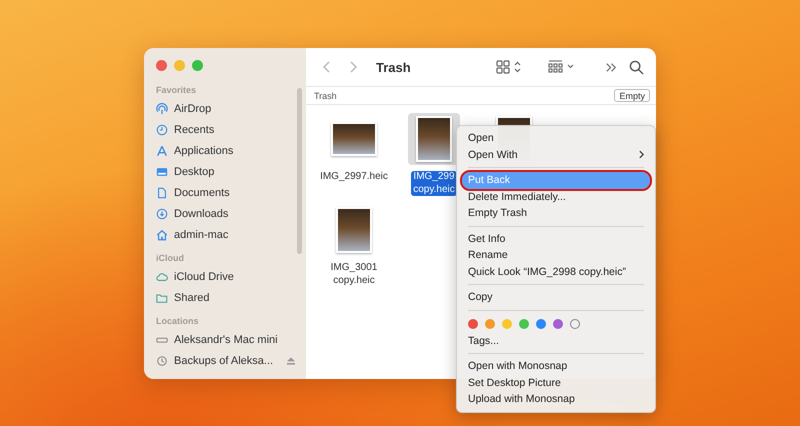  I want to click on file-name: IMG_2997.heic, so click(354, 177).